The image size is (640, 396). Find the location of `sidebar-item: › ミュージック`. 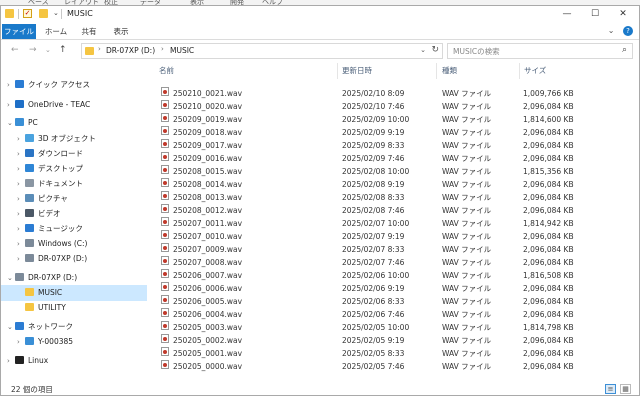

sidebar-item: › ミュージック is located at coordinates (50, 229).